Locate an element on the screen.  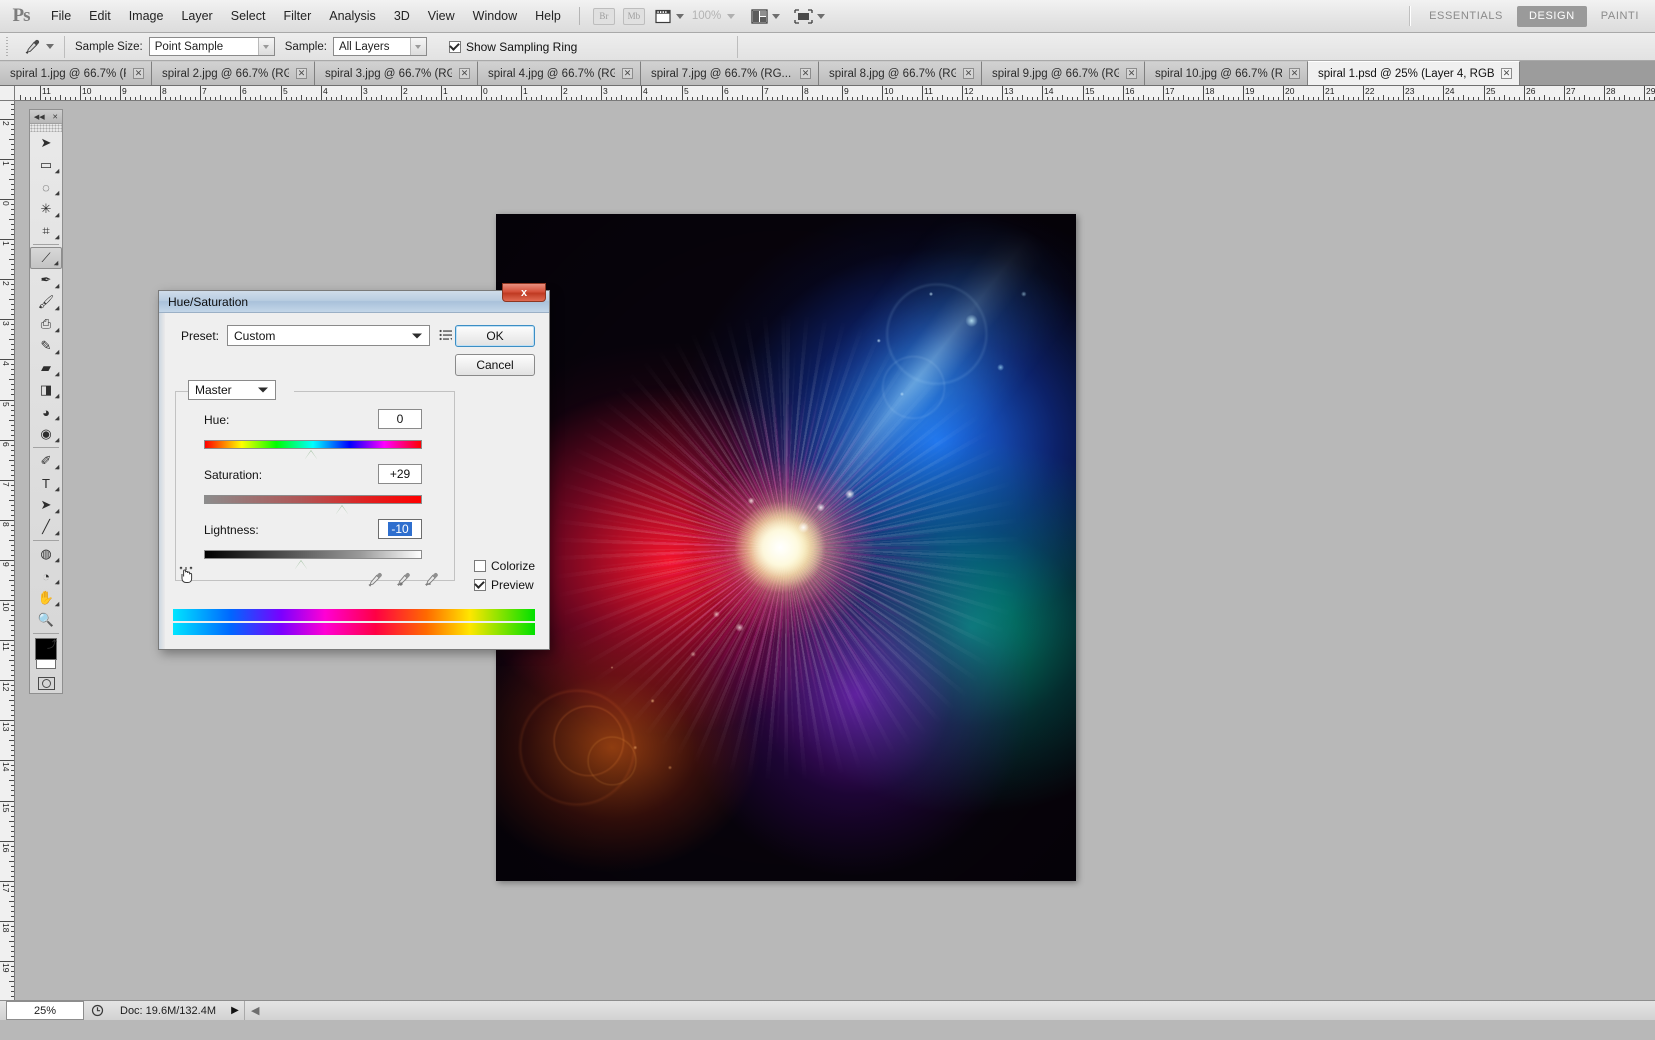
magic-wand-tool: ✳ is located at coordinates (46, 209).